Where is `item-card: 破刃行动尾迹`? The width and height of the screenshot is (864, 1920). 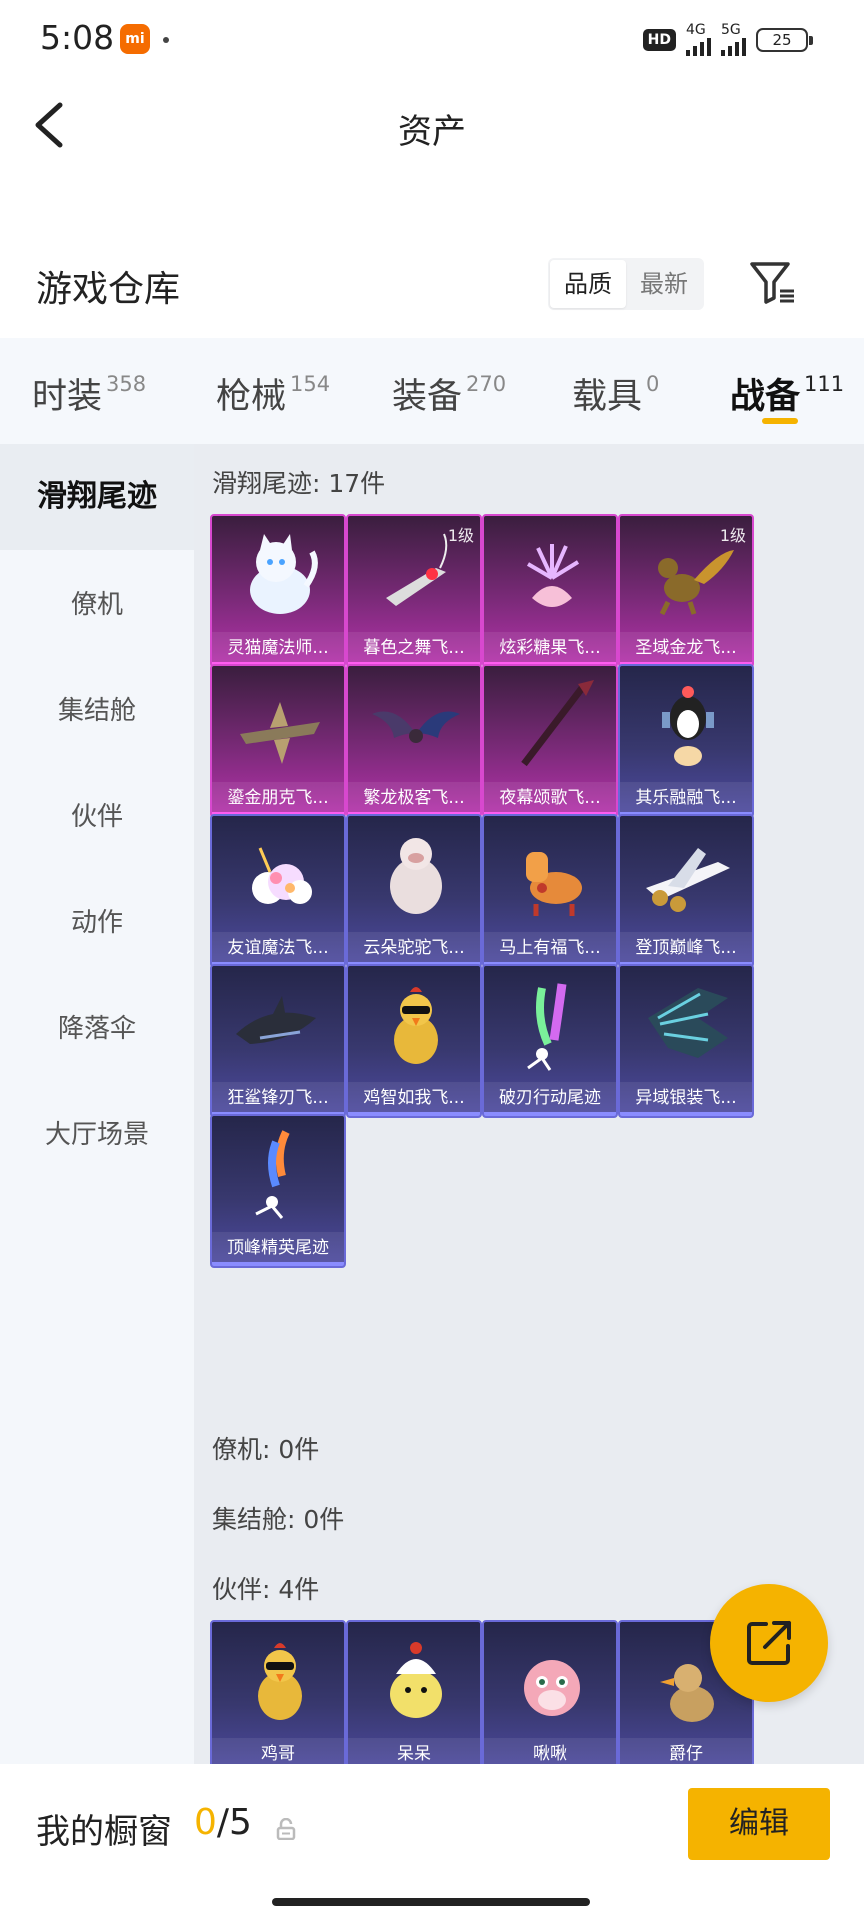
item-card: 破刃行动尾迹 is located at coordinates (550, 1041).